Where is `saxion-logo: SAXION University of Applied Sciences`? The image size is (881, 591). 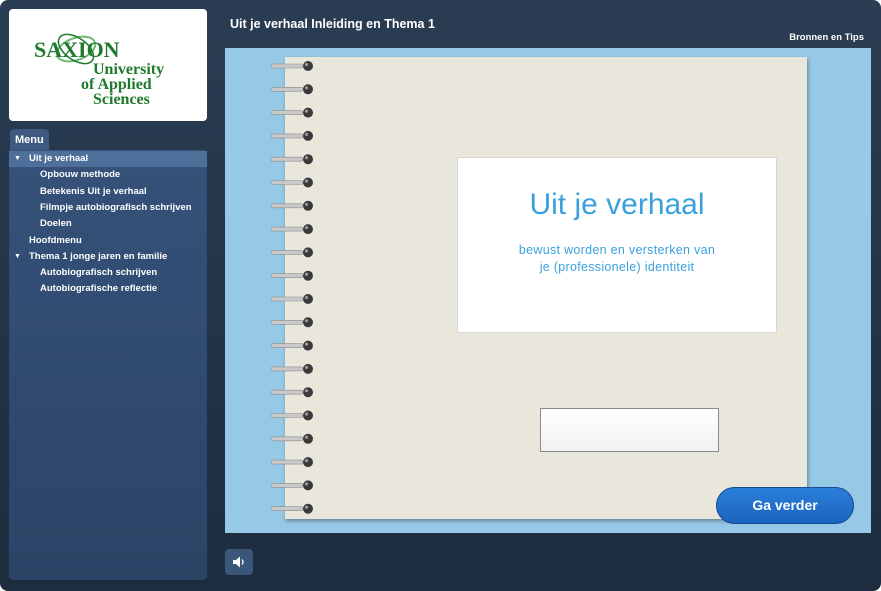 saxion-logo: SAXION University of Applied Sciences is located at coordinates (99, 70).